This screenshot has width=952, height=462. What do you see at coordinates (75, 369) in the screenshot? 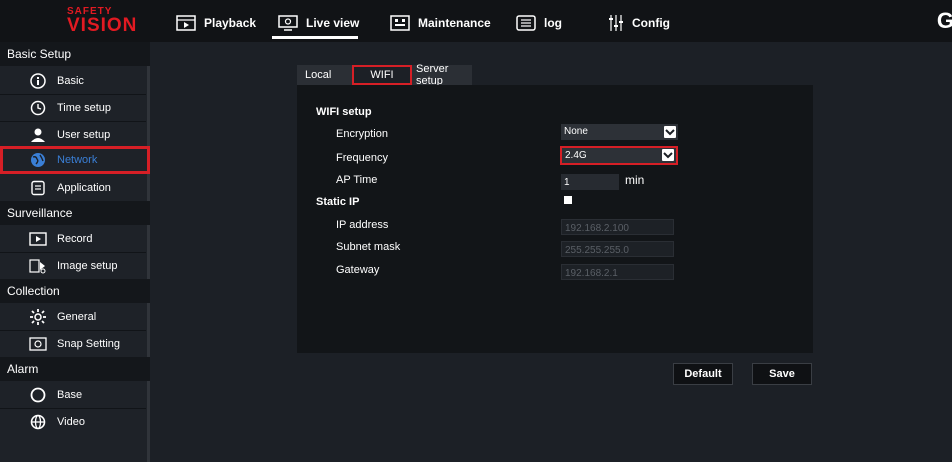
I see `sidebar-group-alarm: Alarm` at bounding box center [75, 369].